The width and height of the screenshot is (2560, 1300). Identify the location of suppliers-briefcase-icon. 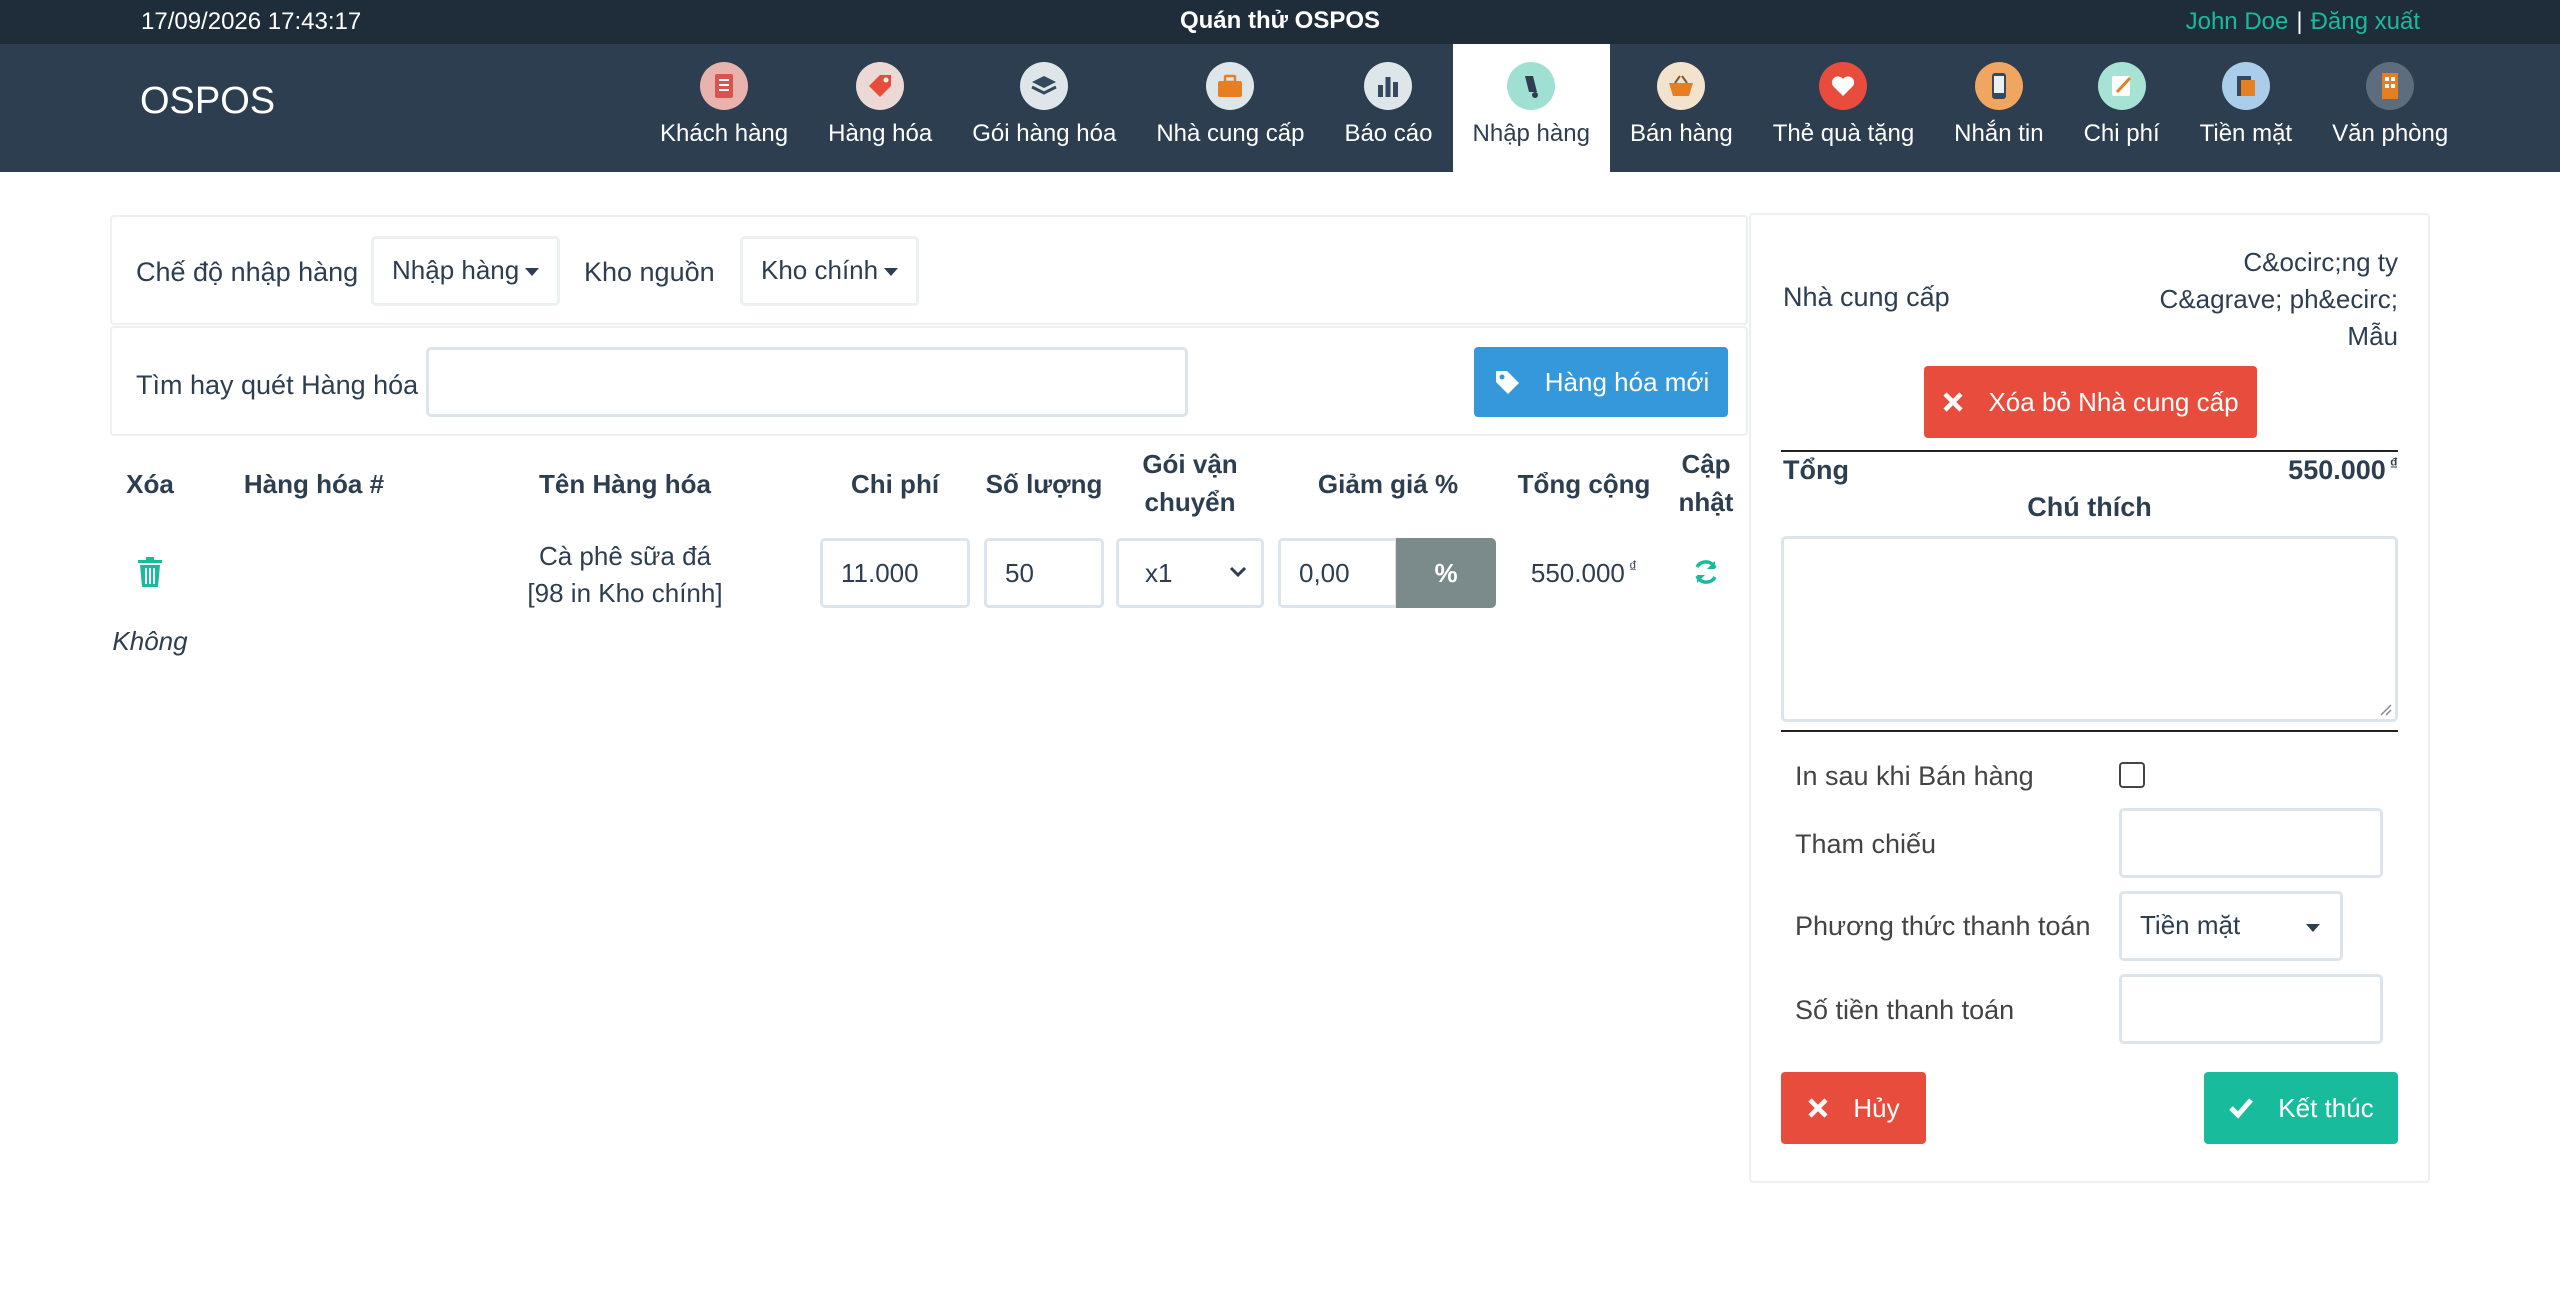
(1230, 86).